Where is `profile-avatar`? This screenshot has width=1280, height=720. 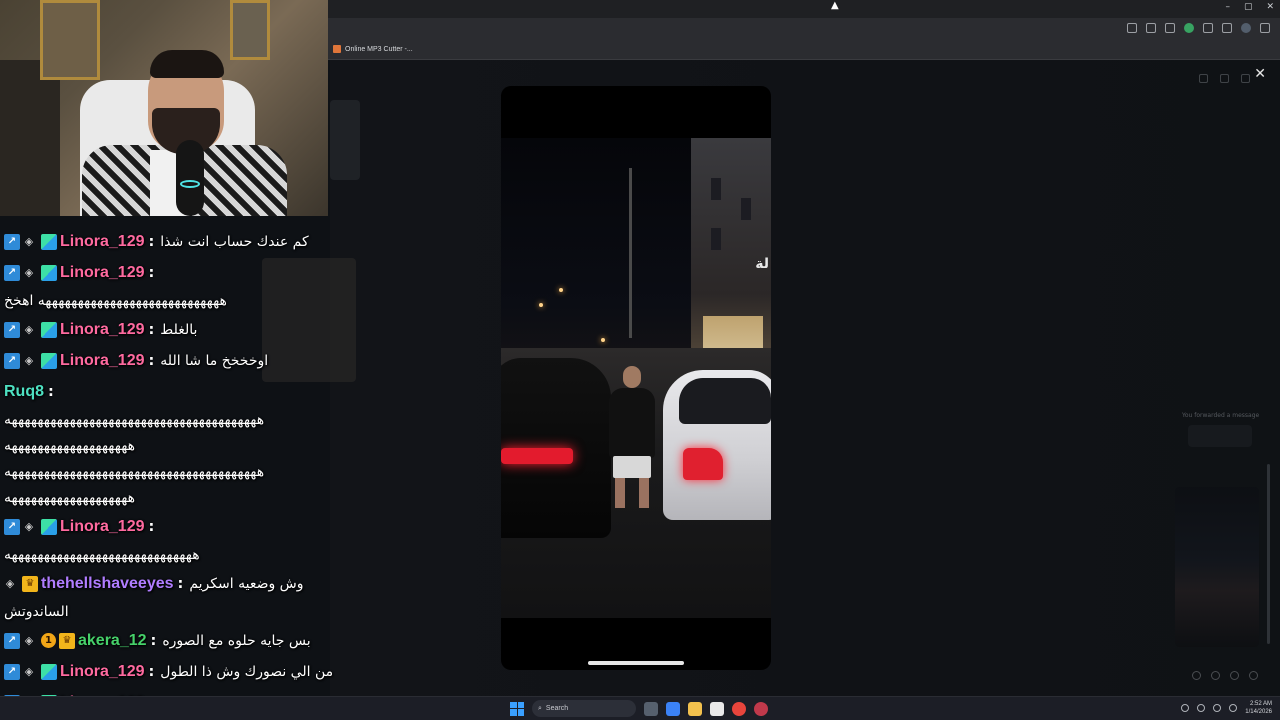 profile-avatar is located at coordinates (1246, 28).